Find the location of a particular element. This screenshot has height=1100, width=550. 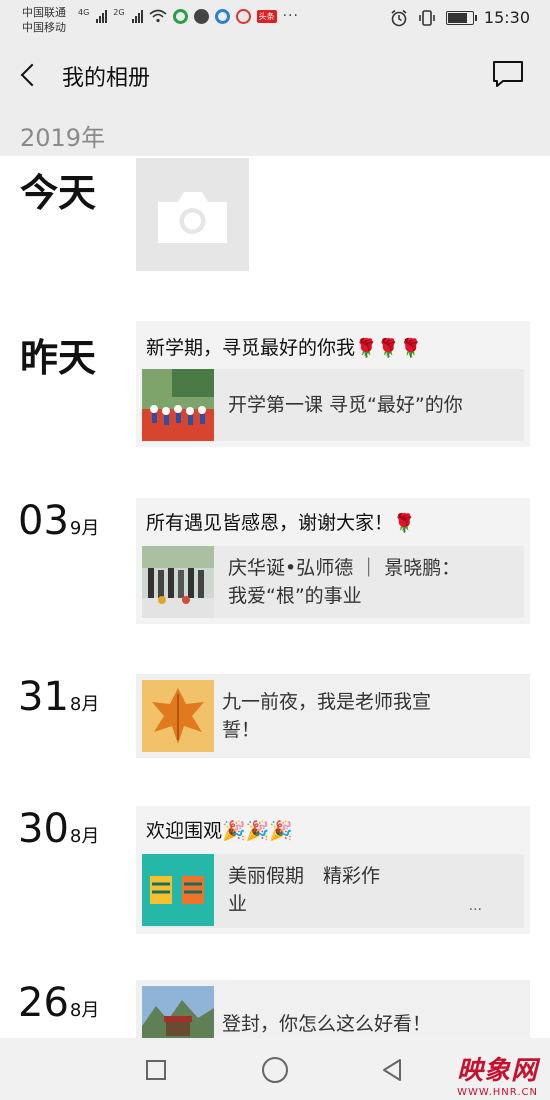

alarm-icon is located at coordinates (399, 17).